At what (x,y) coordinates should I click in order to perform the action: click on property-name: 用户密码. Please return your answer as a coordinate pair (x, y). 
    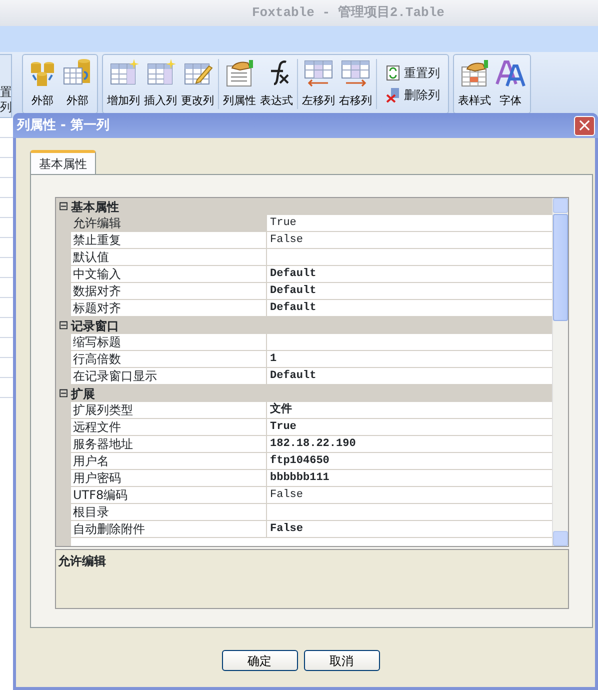
    Looking at the image, I should click on (169, 478).